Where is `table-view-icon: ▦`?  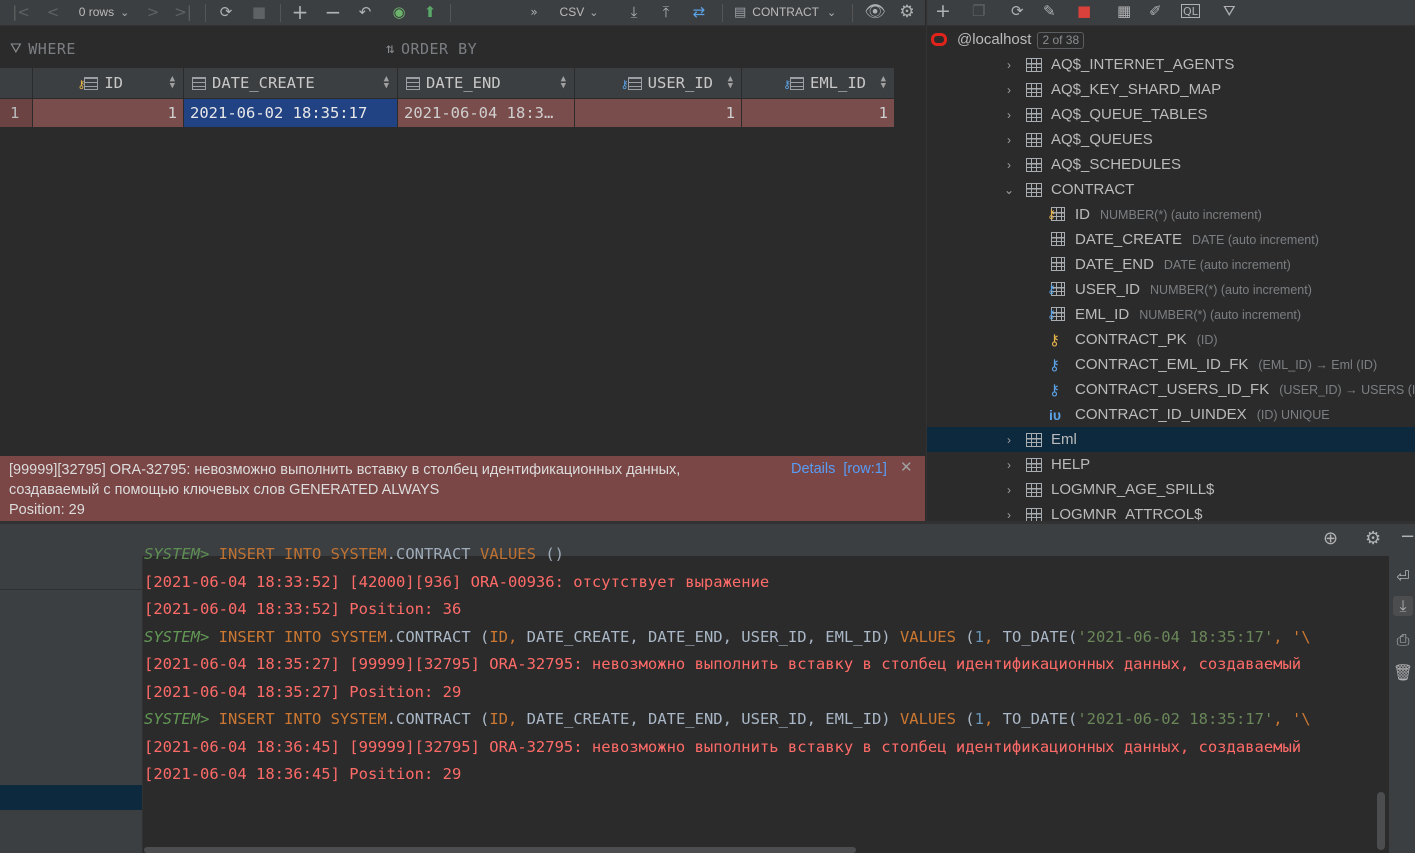
table-view-icon: ▦ is located at coordinates (1124, 11).